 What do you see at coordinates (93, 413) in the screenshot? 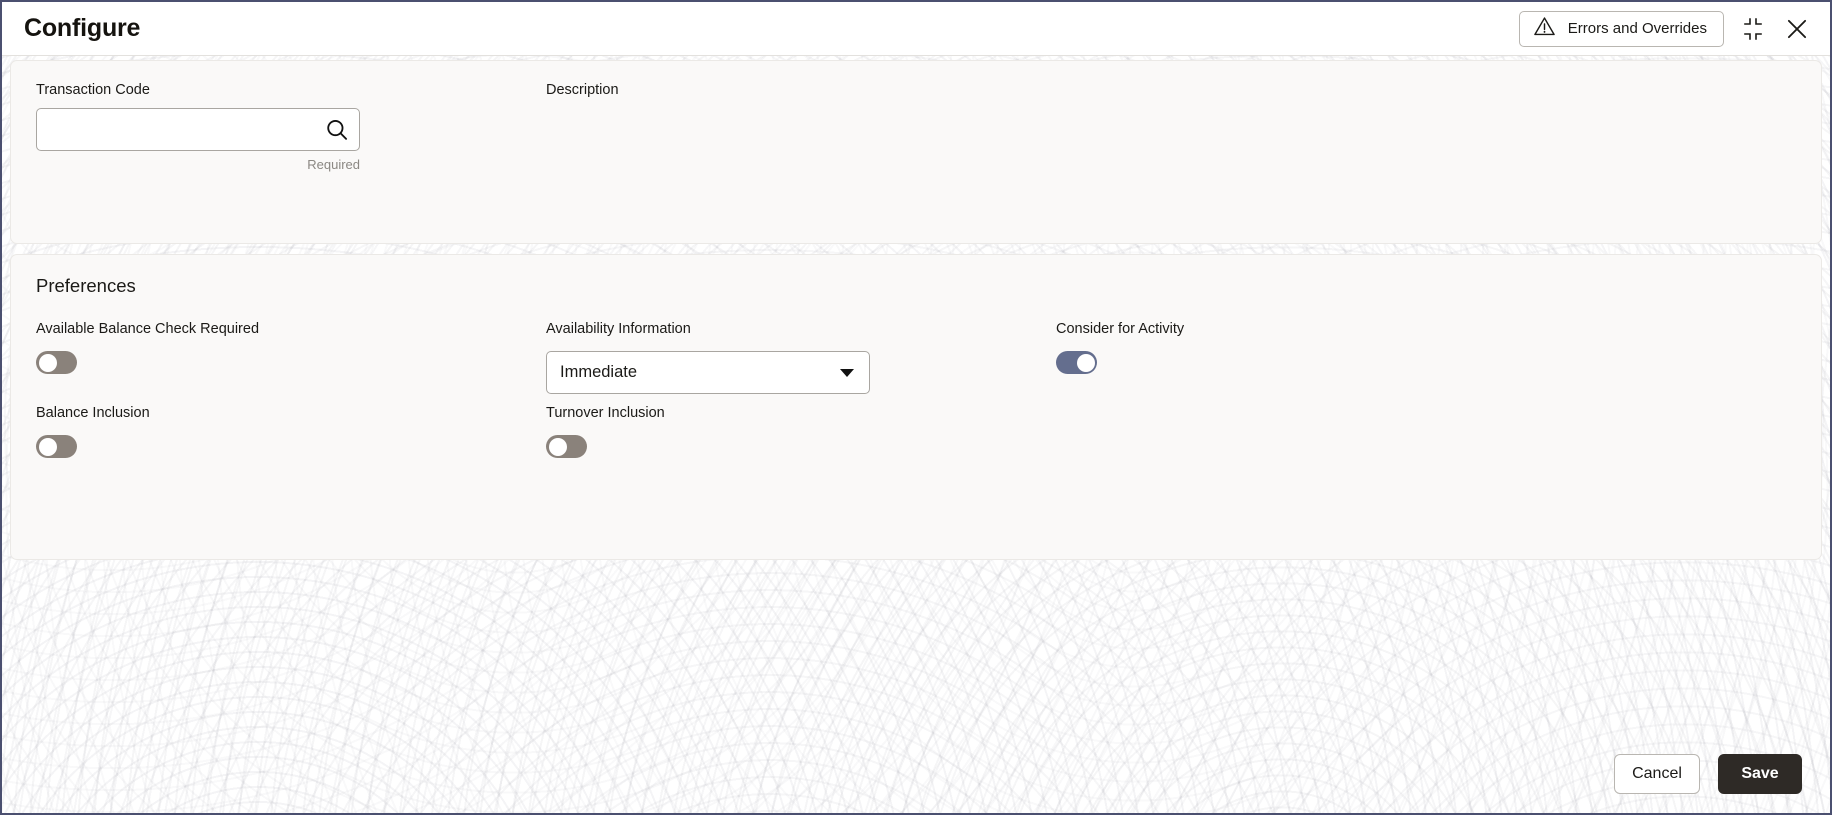
I see `balance-inclusion-label: Balance Inclusion` at bounding box center [93, 413].